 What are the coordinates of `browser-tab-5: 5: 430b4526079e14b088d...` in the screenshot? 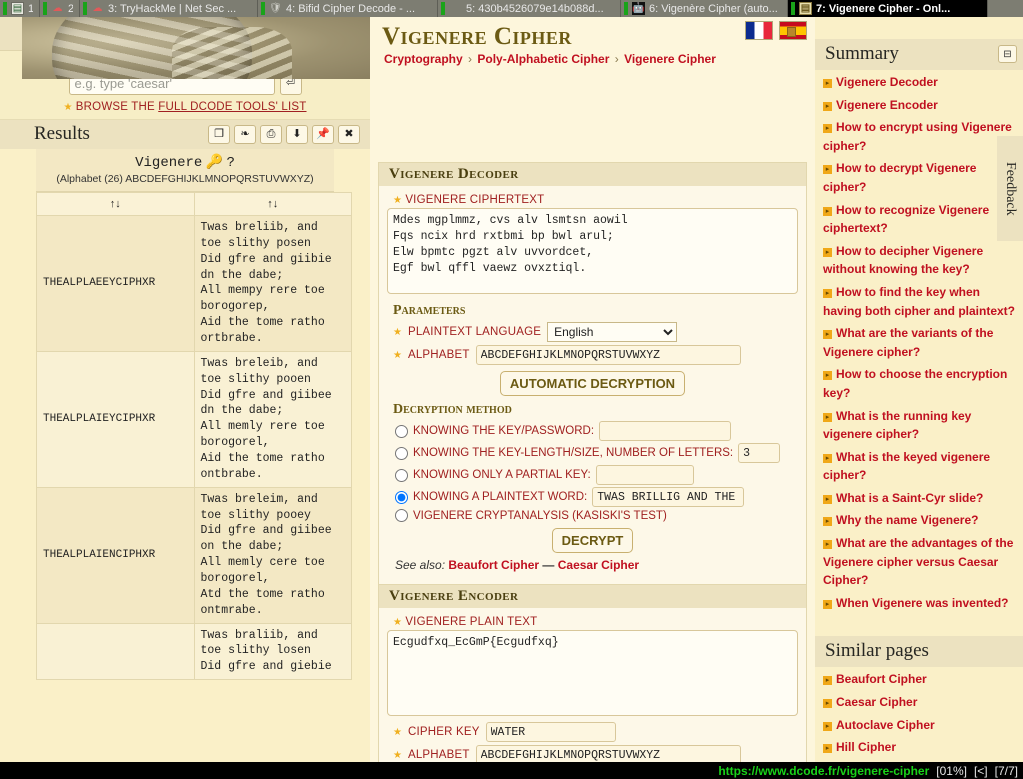 It's located at (529, 8).